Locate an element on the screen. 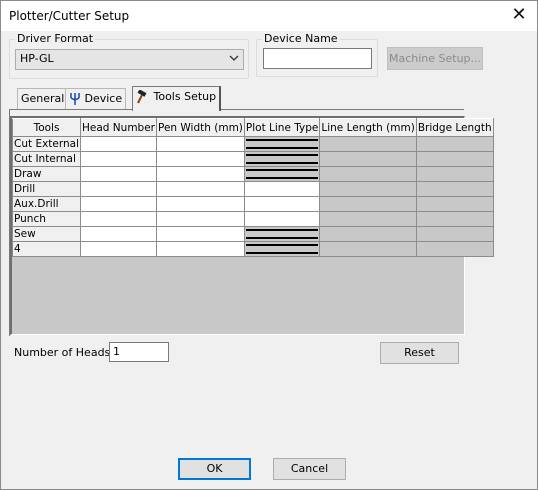 The image size is (538, 490). cancel-button: Cancel is located at coordinates (309, 469).